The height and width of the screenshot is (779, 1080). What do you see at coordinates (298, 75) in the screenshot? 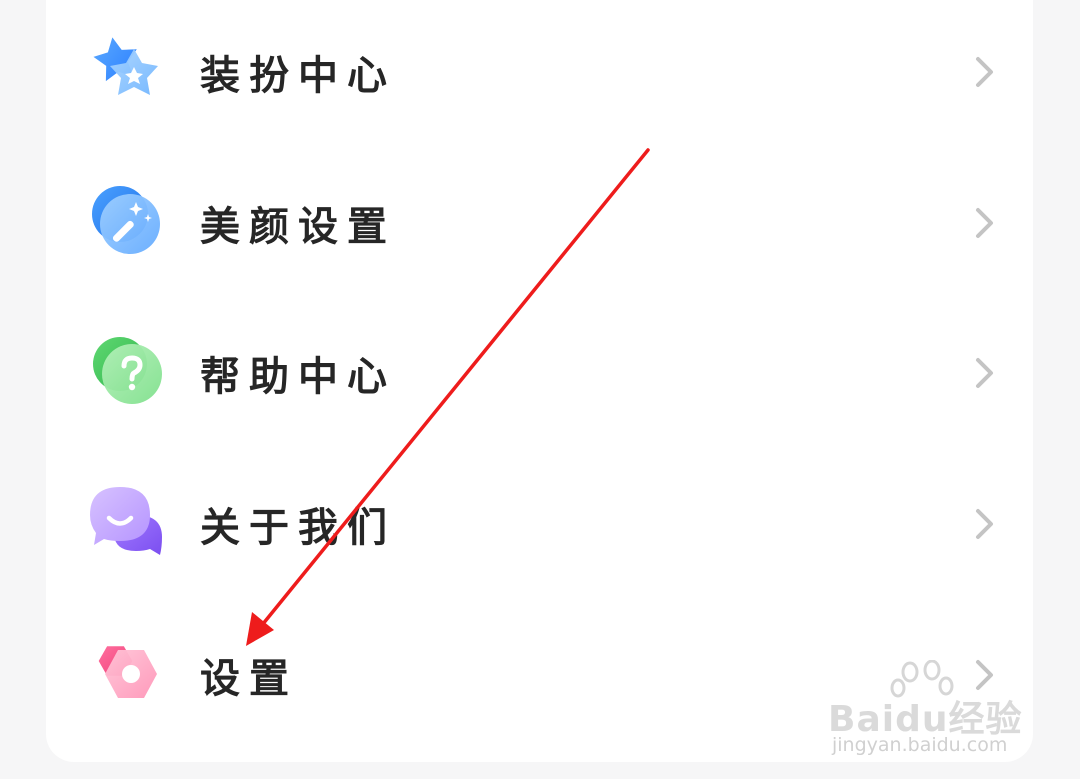
I see `menu-item-label: 装扮中心` at bounding box center [298, 75].